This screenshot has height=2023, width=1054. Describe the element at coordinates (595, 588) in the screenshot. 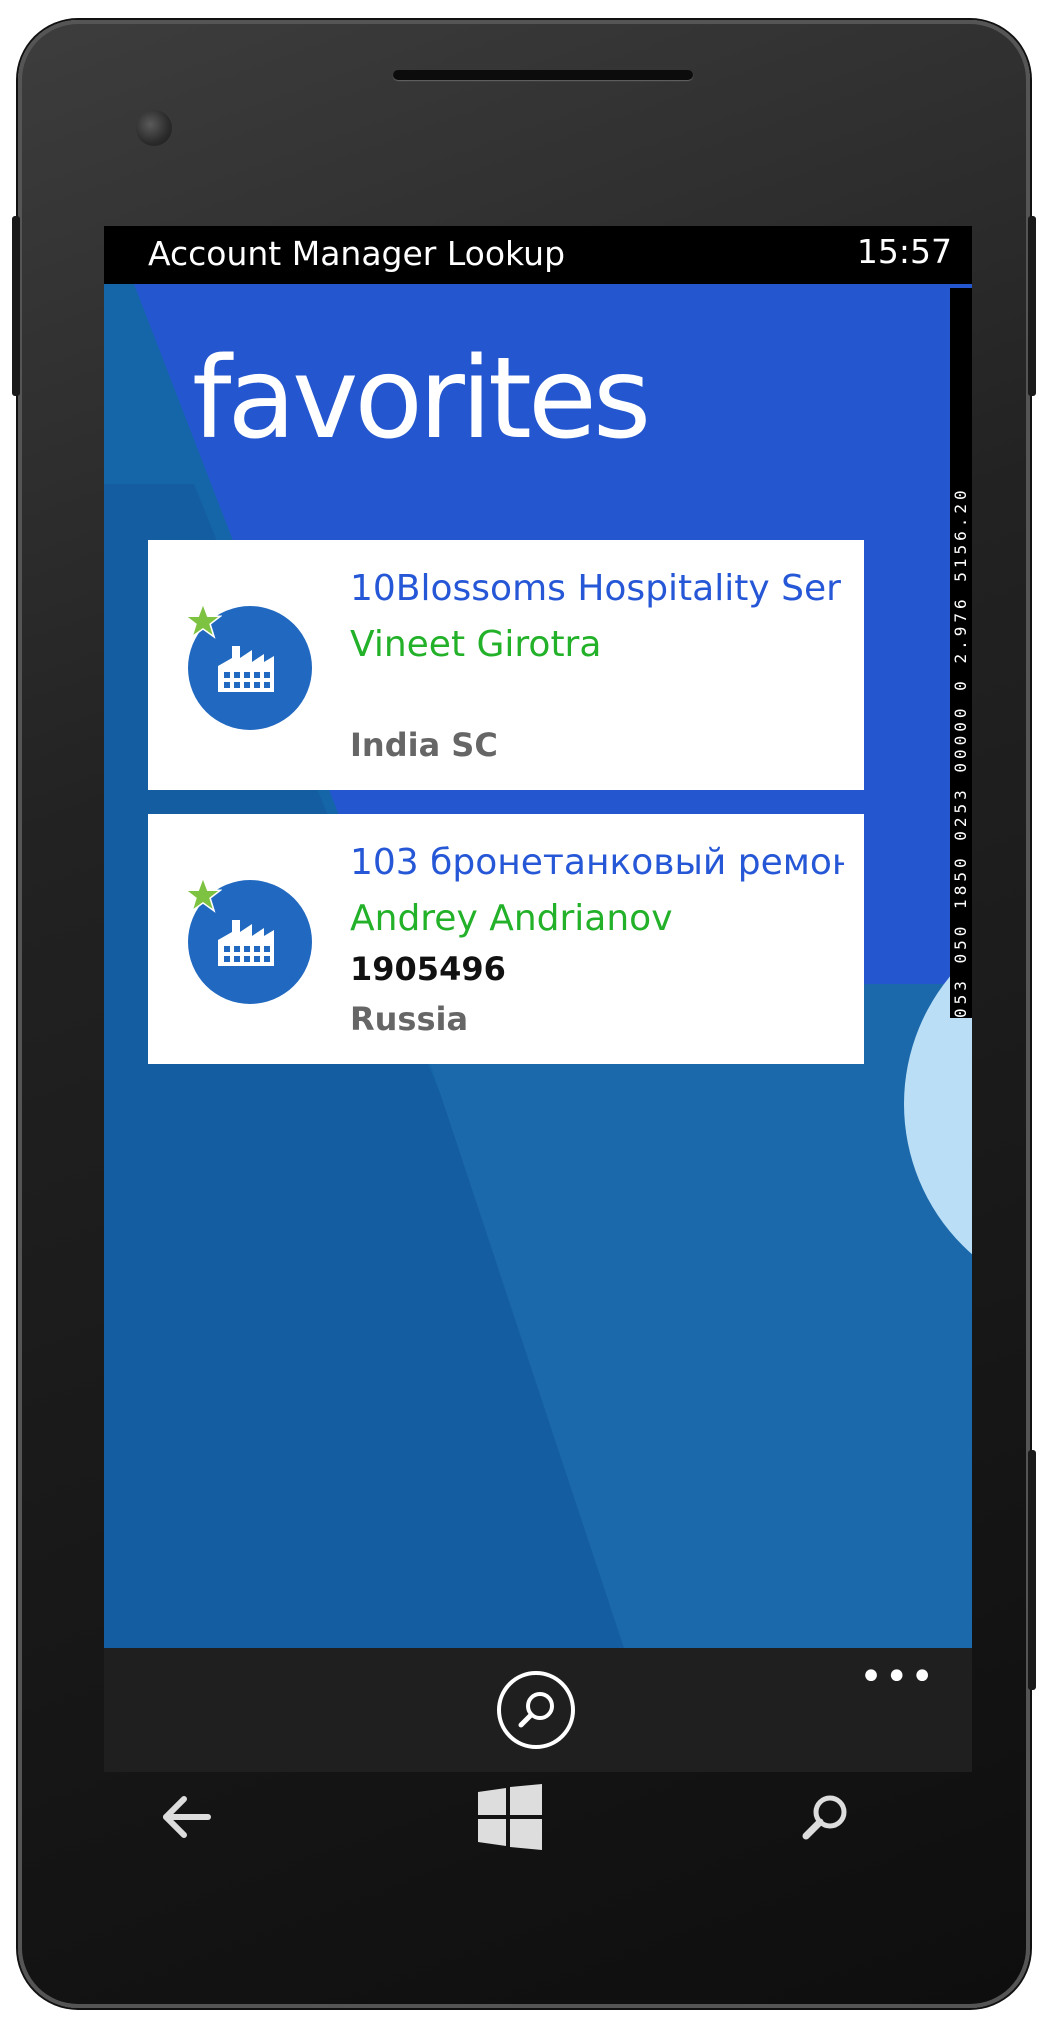

I see `account-name: 10Blossoms Hospitality Ser` at that location.